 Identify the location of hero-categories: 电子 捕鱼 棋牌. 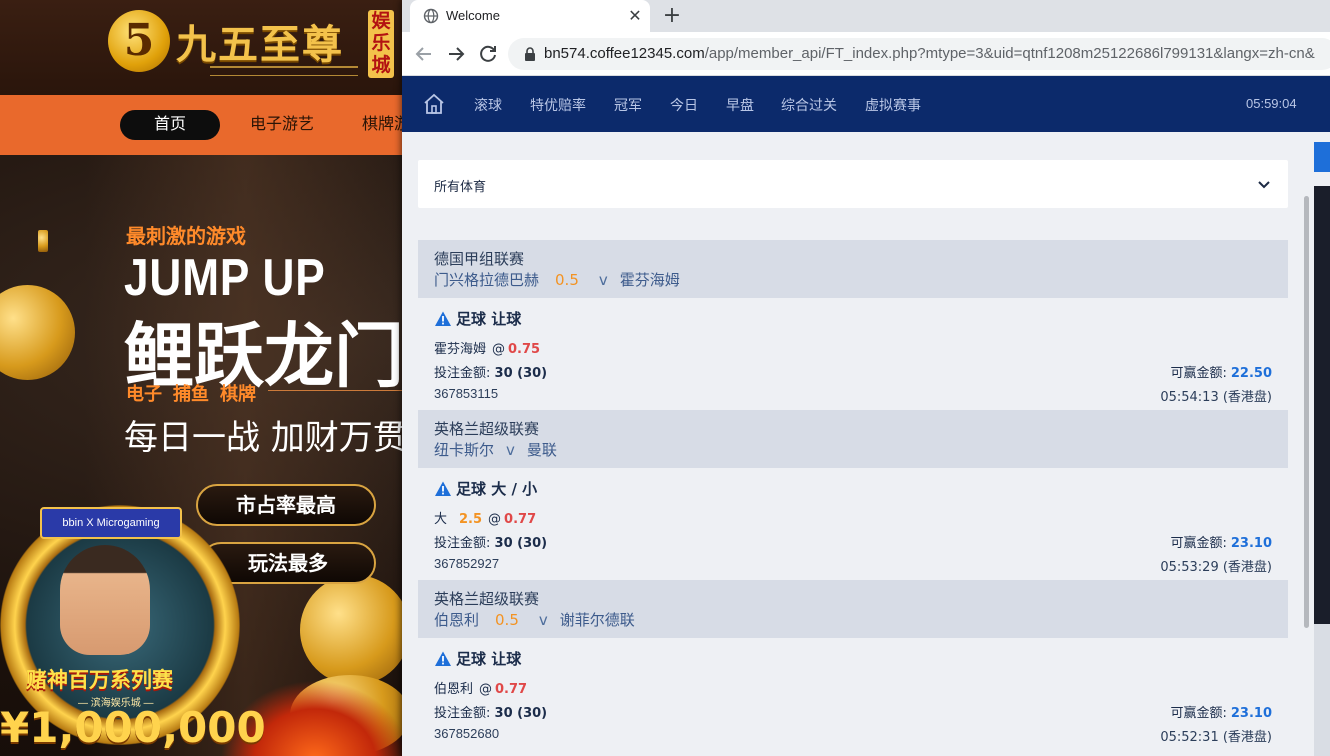
(191, 394).